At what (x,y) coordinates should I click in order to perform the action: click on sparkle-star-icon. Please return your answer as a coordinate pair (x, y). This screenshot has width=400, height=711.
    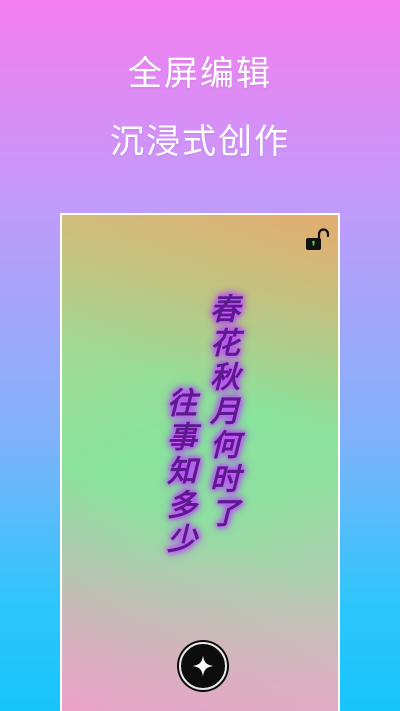
    Looking at the image, I should click on (203, 666).